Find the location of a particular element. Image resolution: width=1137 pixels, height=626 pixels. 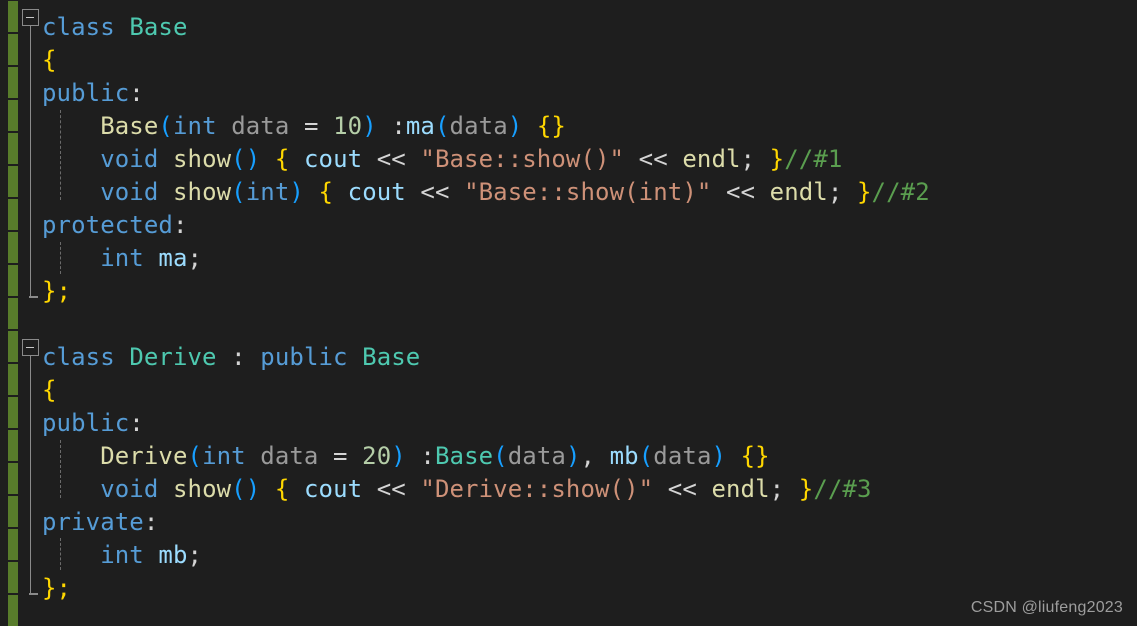

code-line: Base(int data = 10) :ma(data) {} is located at coordinates (304, 126).